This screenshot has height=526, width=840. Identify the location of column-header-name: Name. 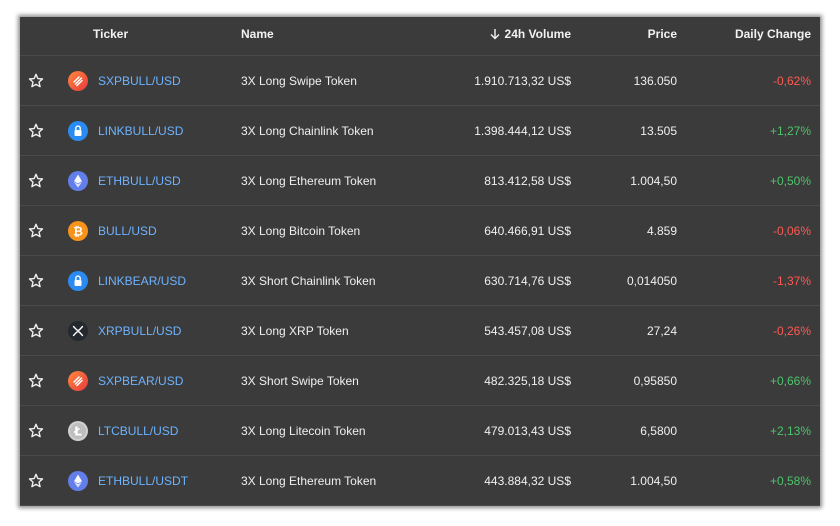
(257, 34).